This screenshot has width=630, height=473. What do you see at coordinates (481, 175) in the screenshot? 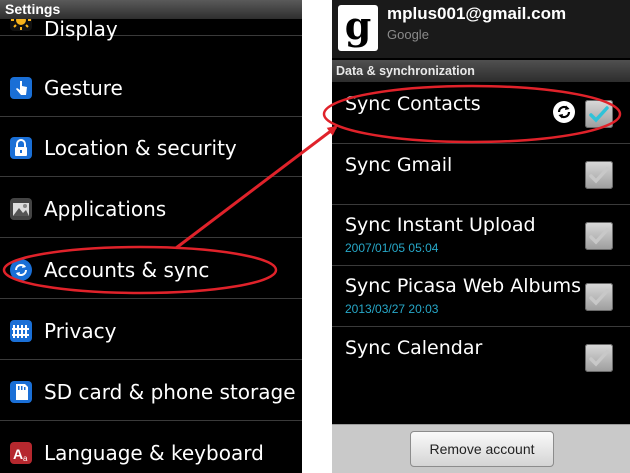
I see `sync-item-gmail: Sync Gmail` at bounding box center [481, 175].